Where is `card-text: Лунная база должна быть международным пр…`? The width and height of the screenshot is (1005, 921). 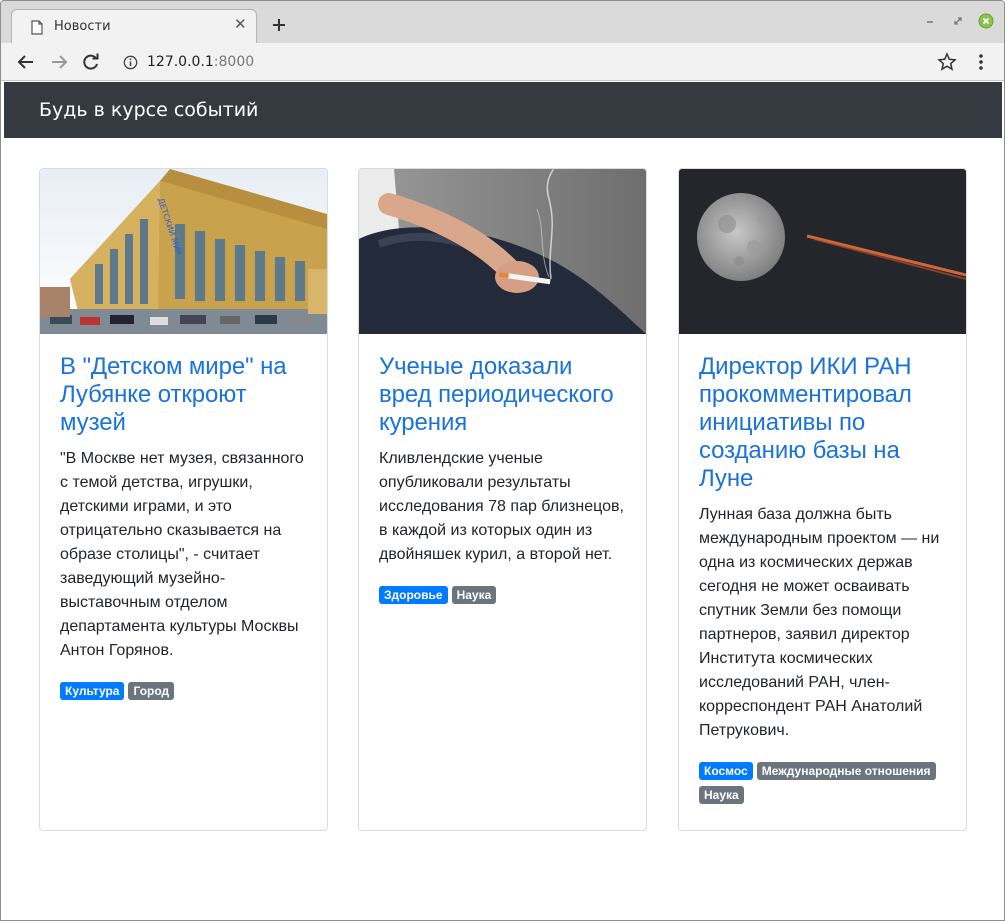 card-text: Лунная база должна быть международным пр… is located at coordinates (819, 622).